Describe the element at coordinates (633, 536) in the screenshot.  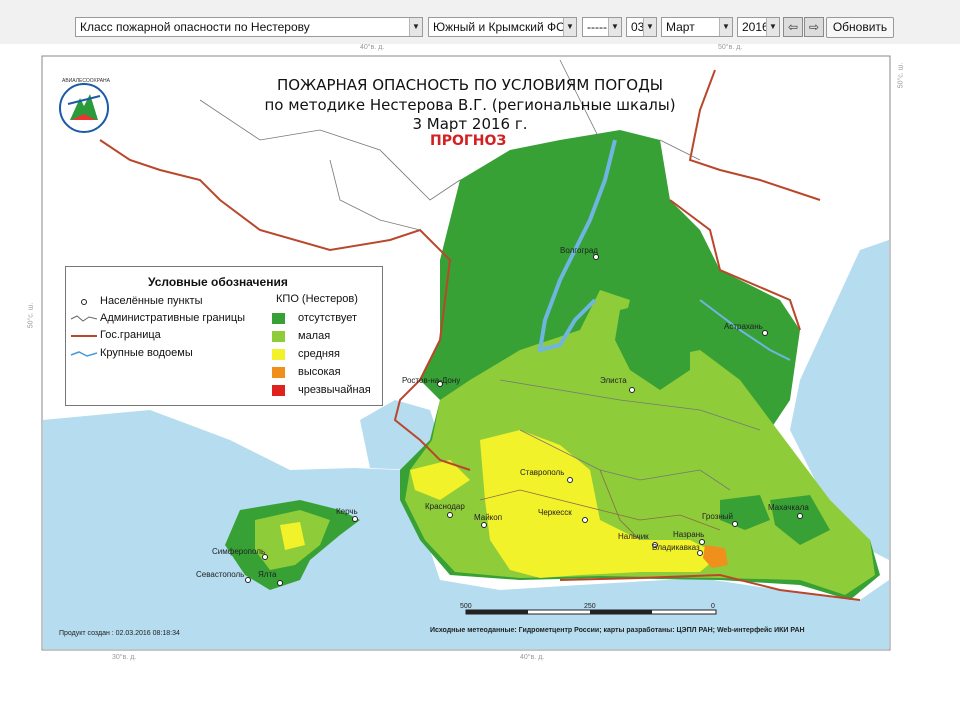
I see `city-label-nalchik: Нальчик` at that location.